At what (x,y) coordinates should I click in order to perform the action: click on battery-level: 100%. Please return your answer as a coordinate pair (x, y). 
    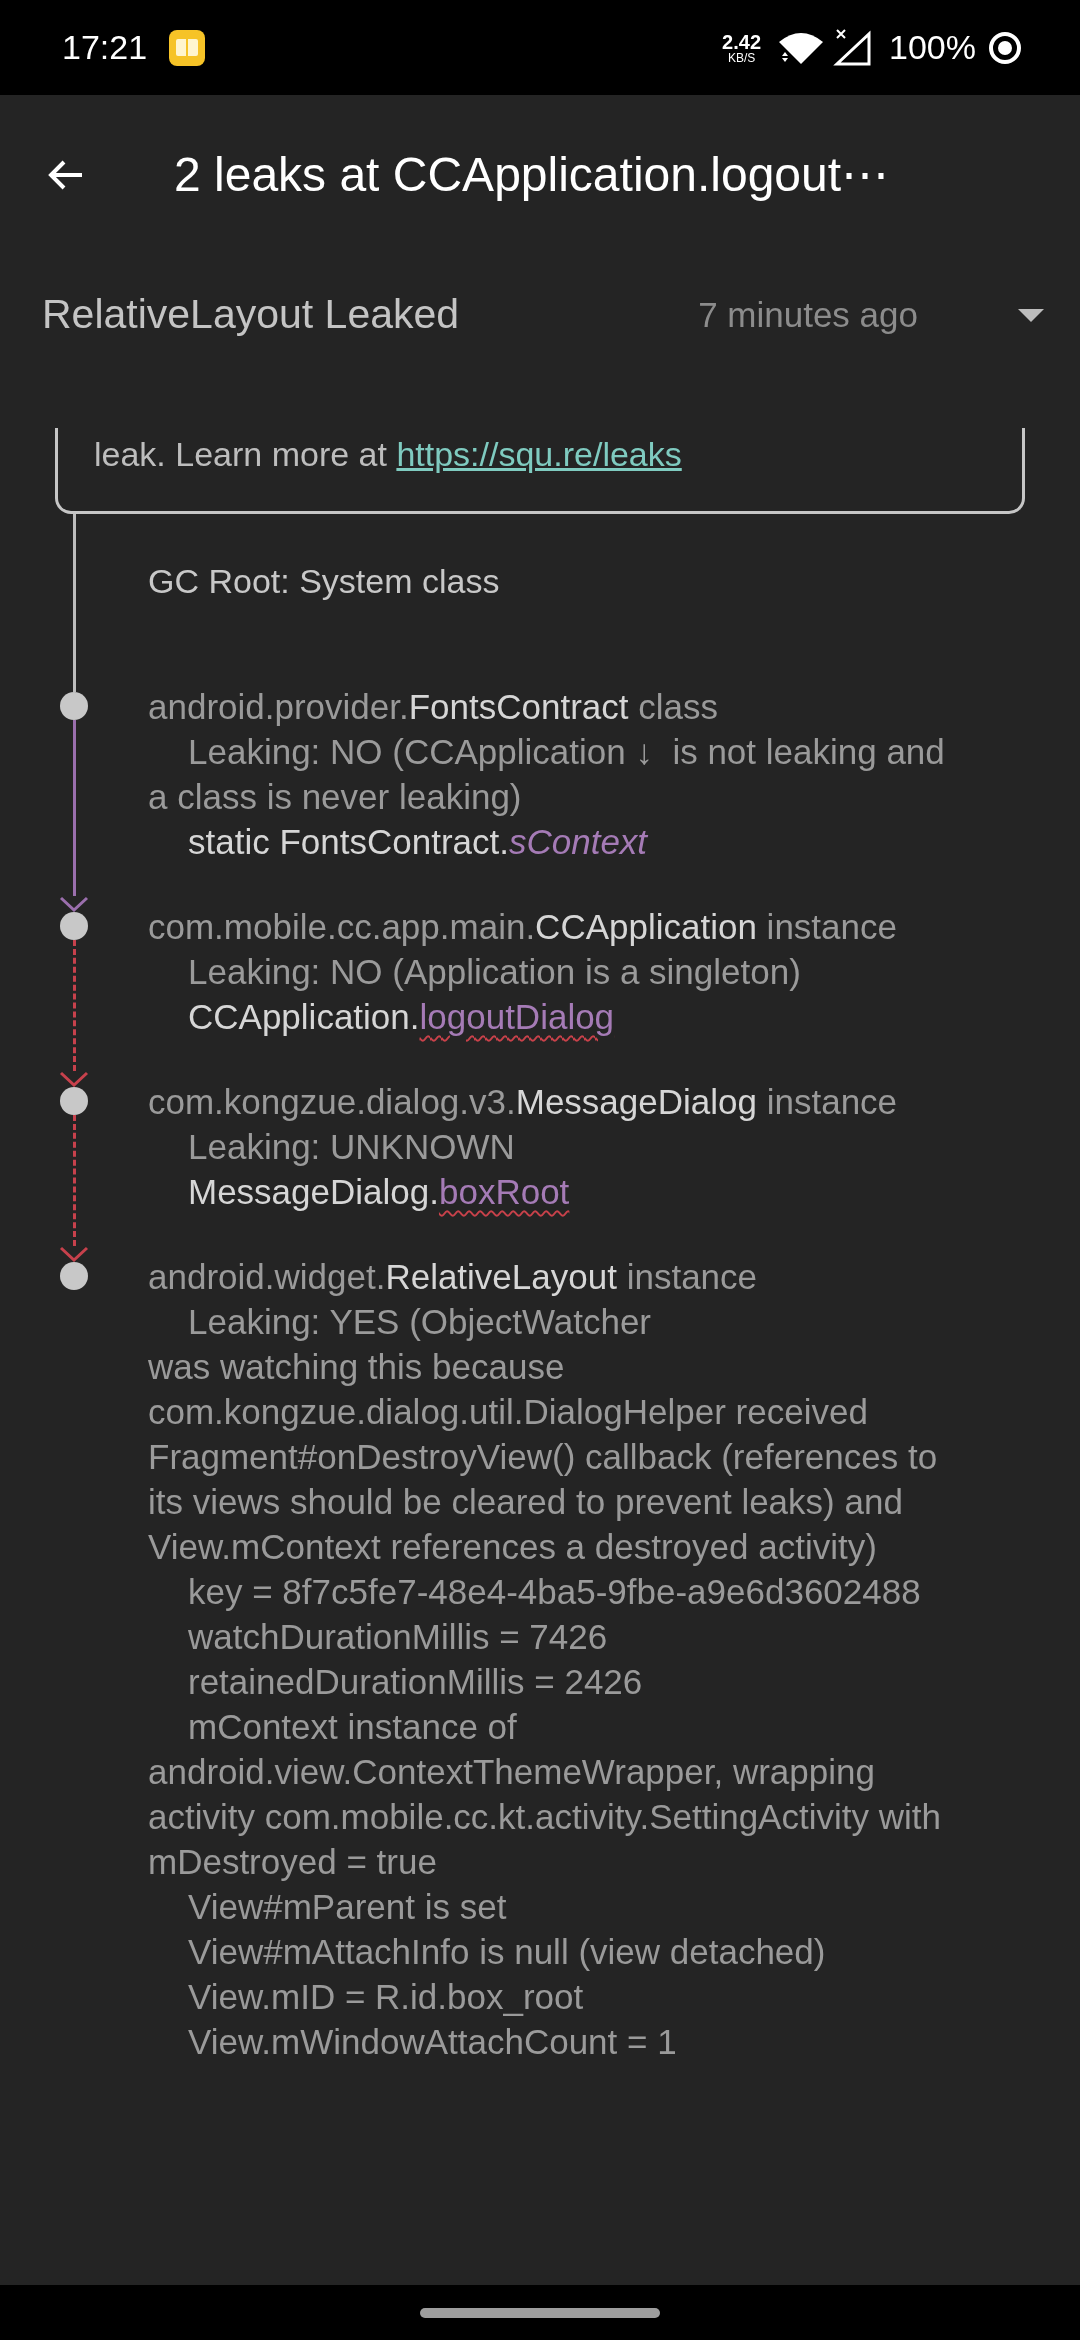
    Looking at the image, I should click on (932, 47).